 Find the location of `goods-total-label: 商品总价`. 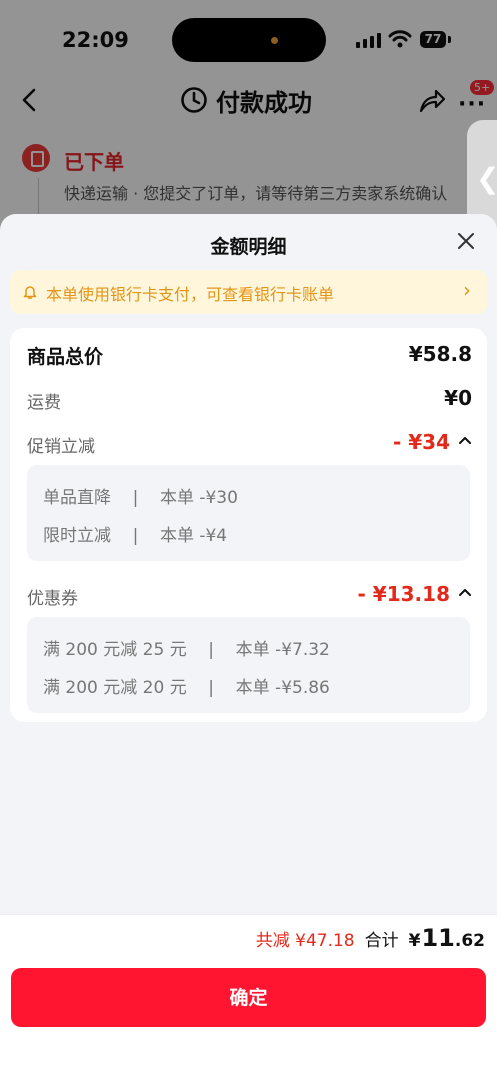

goods-total-label: 商品总价 is located at coordinates (65, 357).